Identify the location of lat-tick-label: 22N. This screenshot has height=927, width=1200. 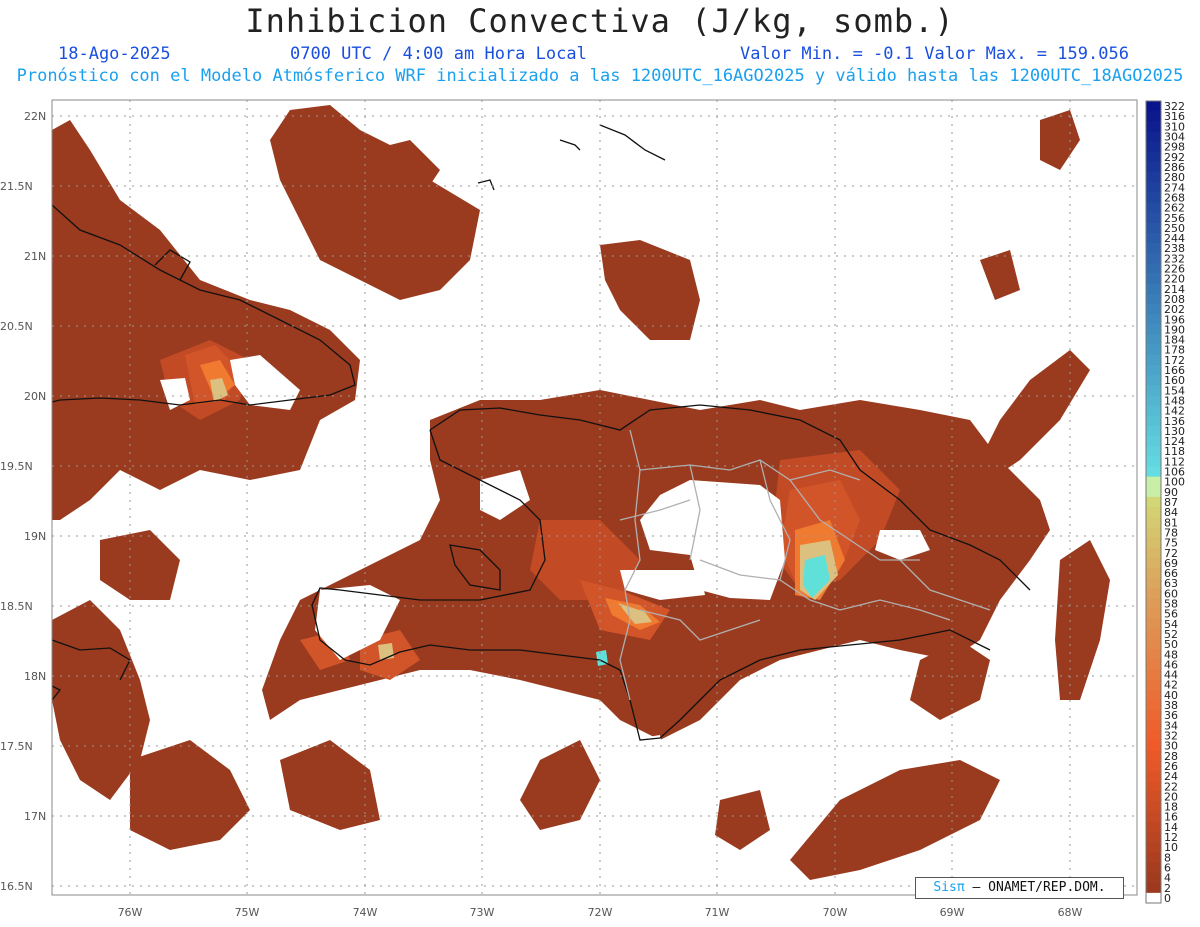
(35, 116).